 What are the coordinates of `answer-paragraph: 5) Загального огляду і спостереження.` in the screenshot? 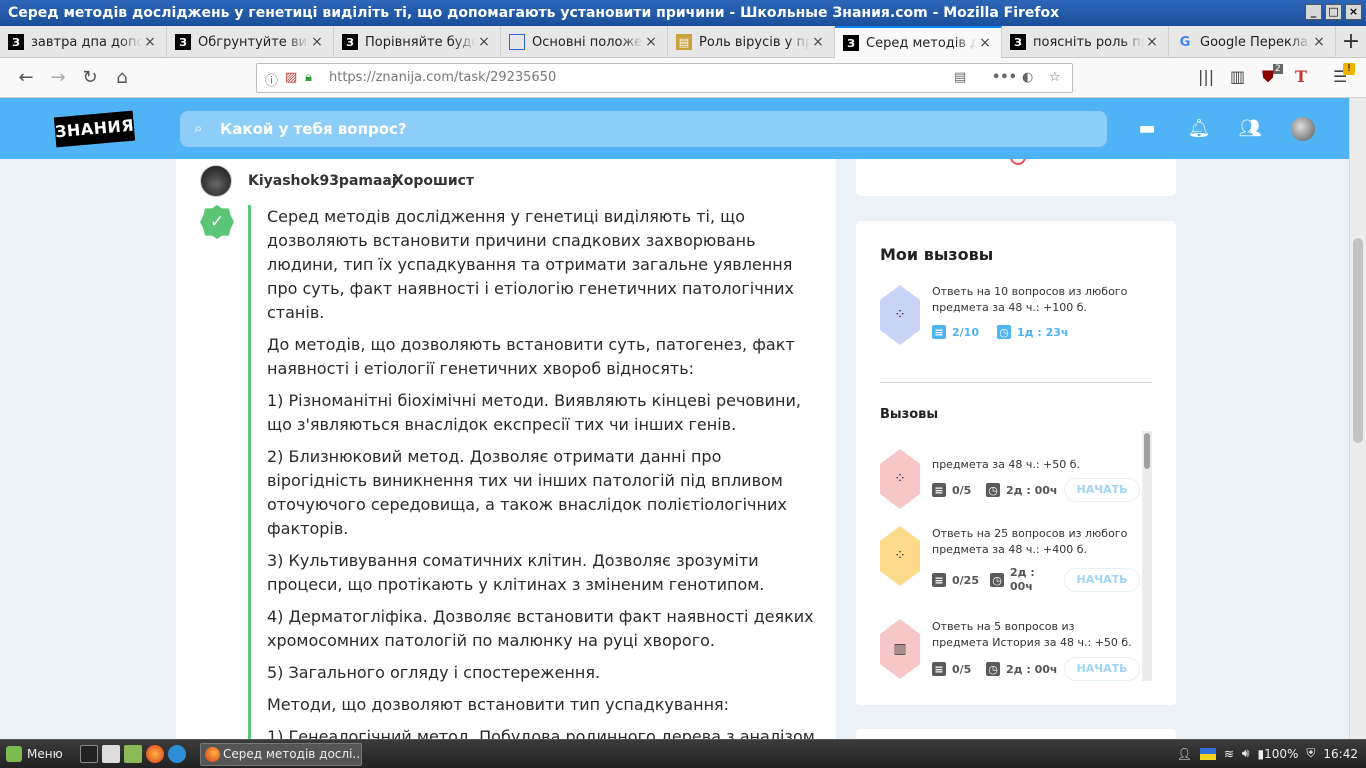 It's located at (434, 672).